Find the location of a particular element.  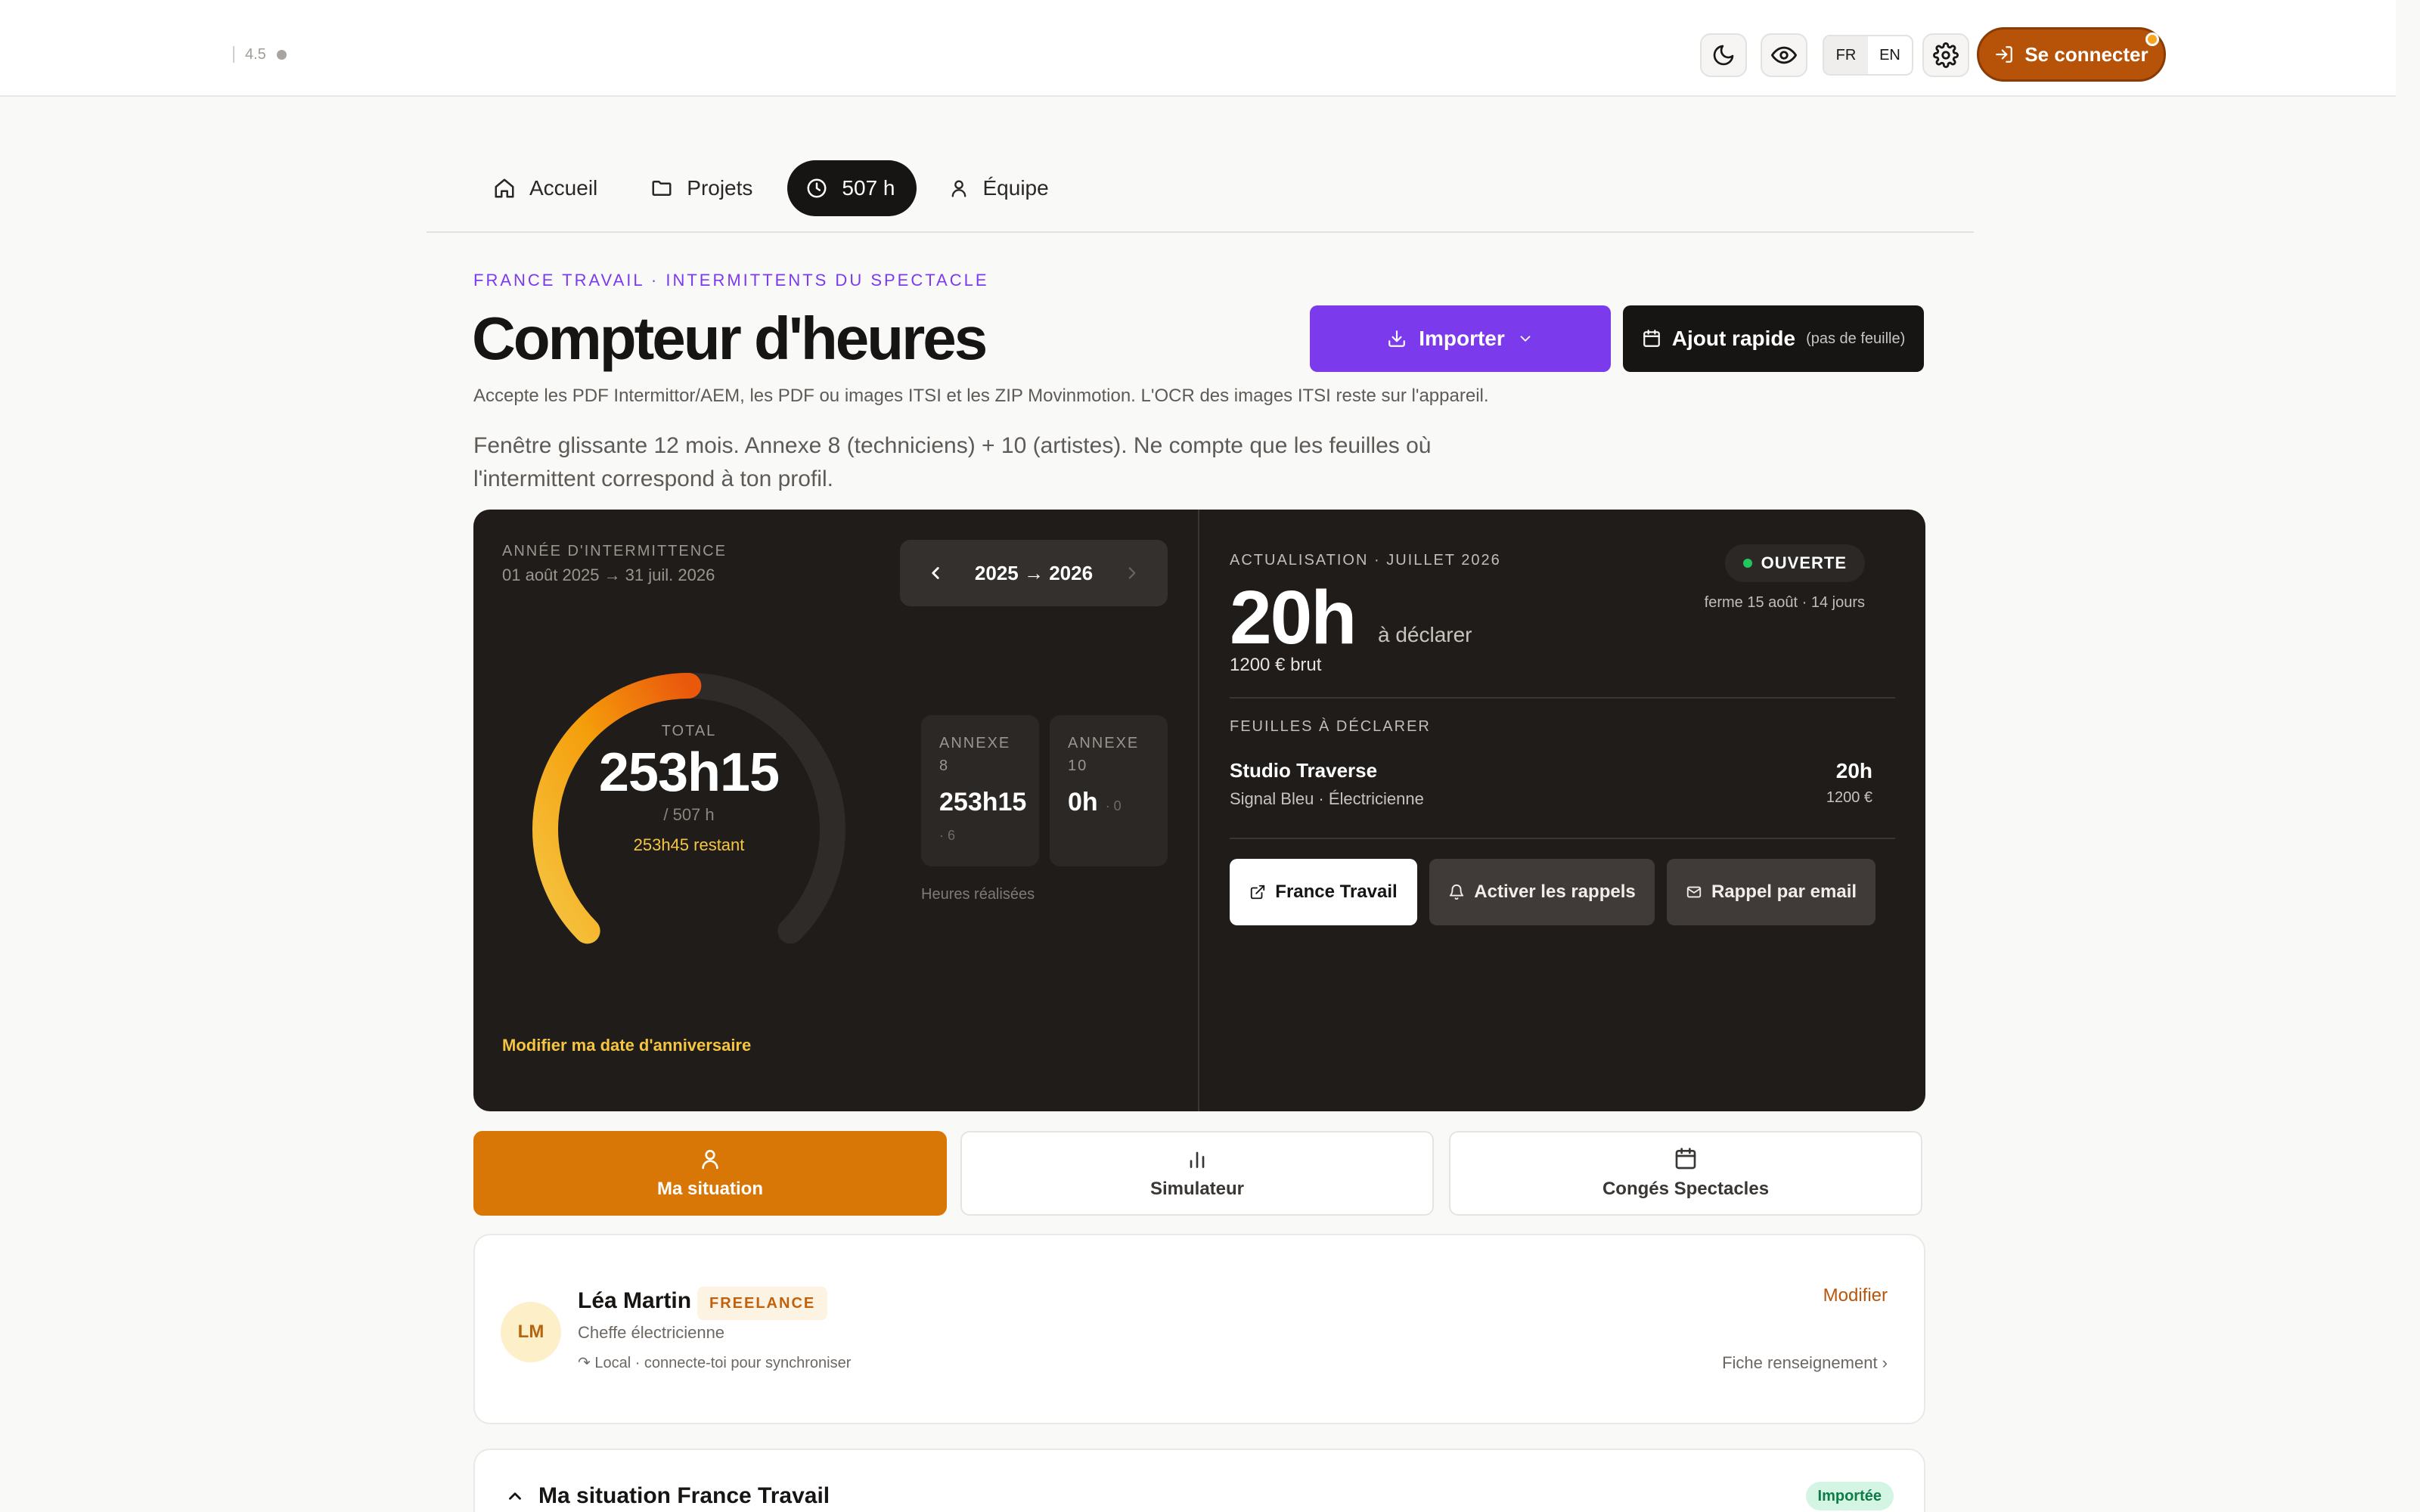

activate-reminders-label: Activer les rappels is located at coordinates (1555, 891).